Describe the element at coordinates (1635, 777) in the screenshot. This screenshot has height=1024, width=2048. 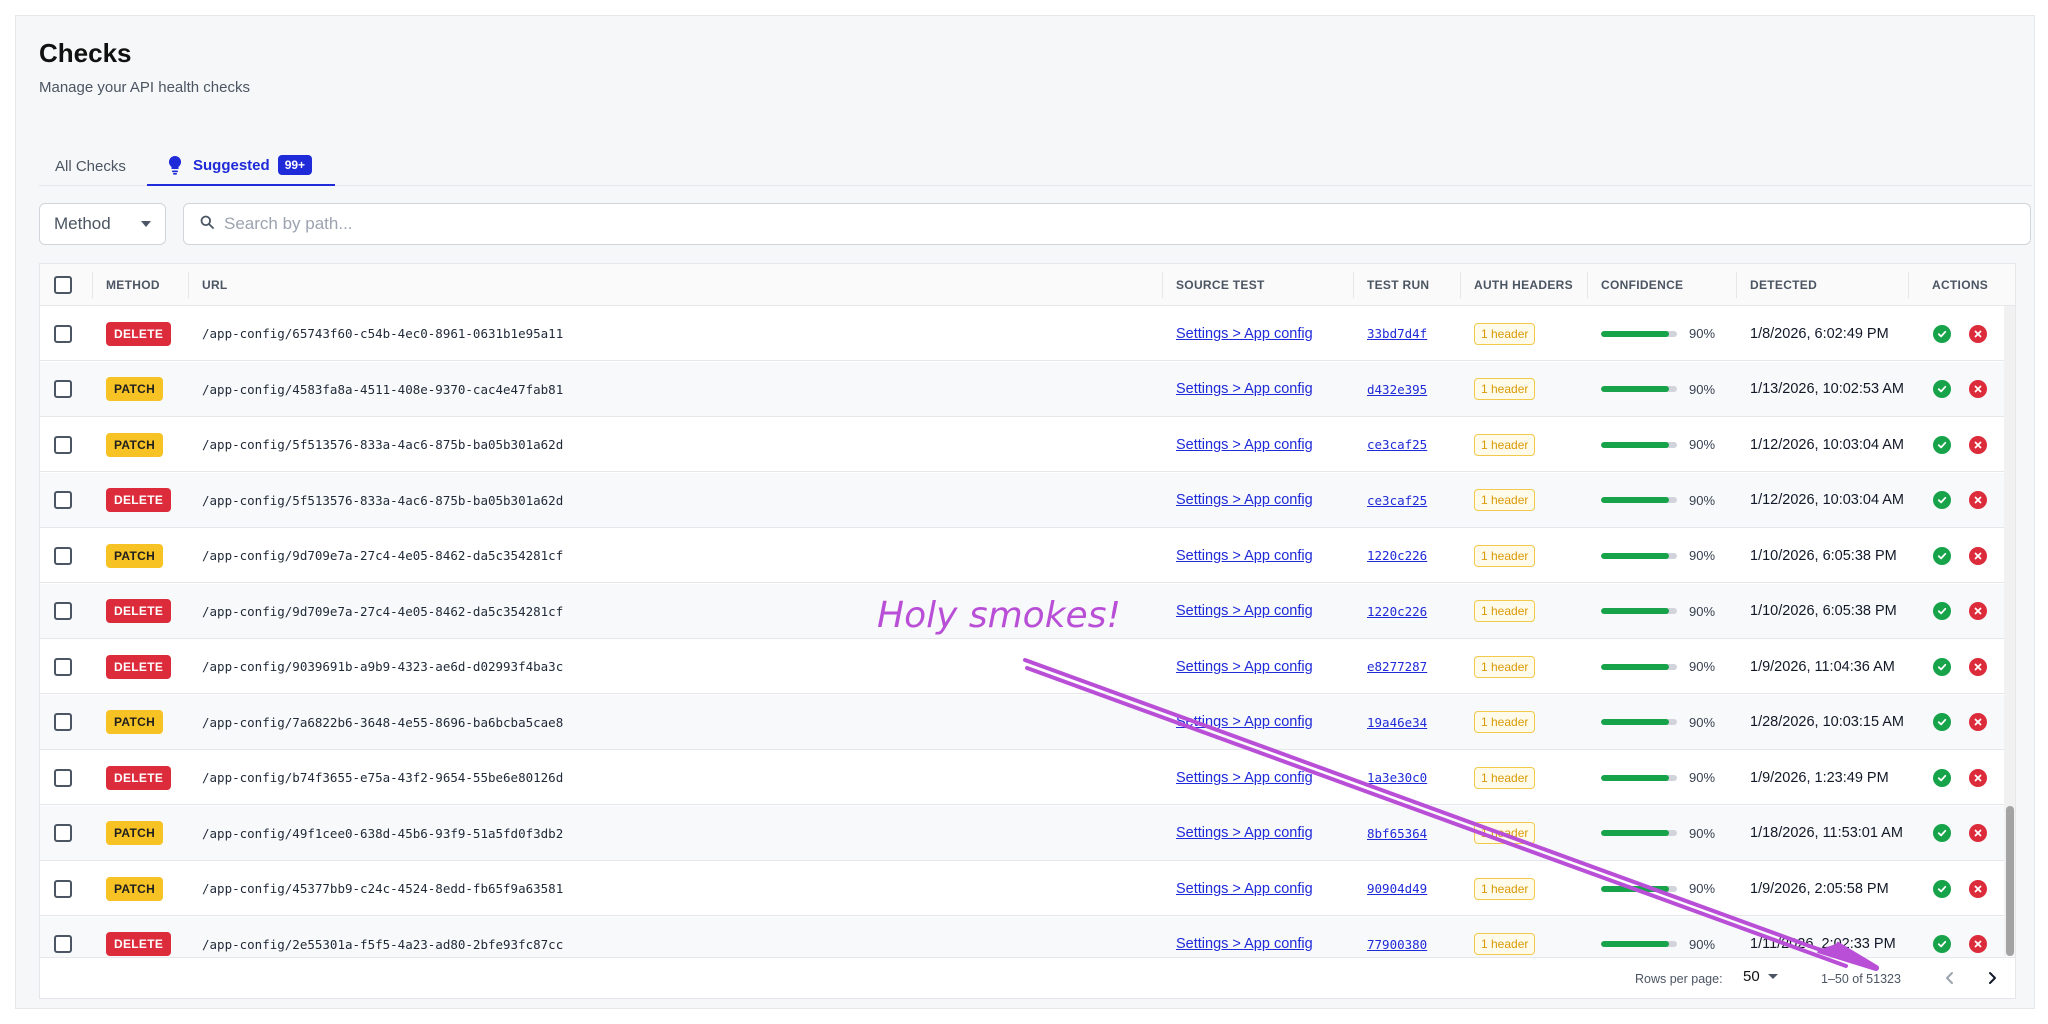
I see `confidence-fill` at that location.